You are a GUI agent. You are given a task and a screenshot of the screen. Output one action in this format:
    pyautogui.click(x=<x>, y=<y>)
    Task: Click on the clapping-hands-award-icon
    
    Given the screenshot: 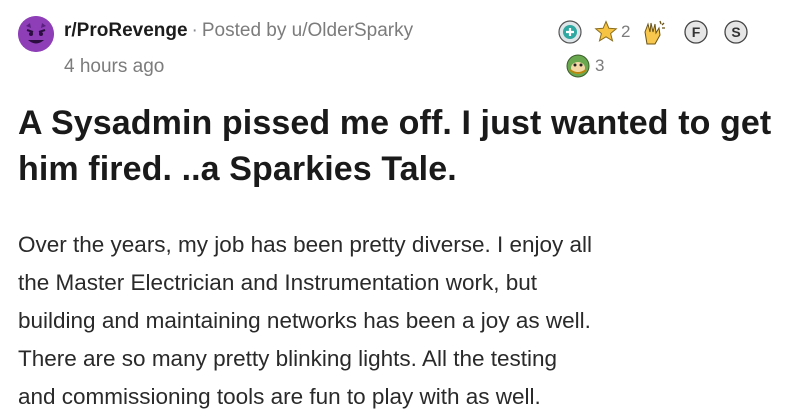 What is the action you would take?
    pyautogui.click(x=654, y=32)
    